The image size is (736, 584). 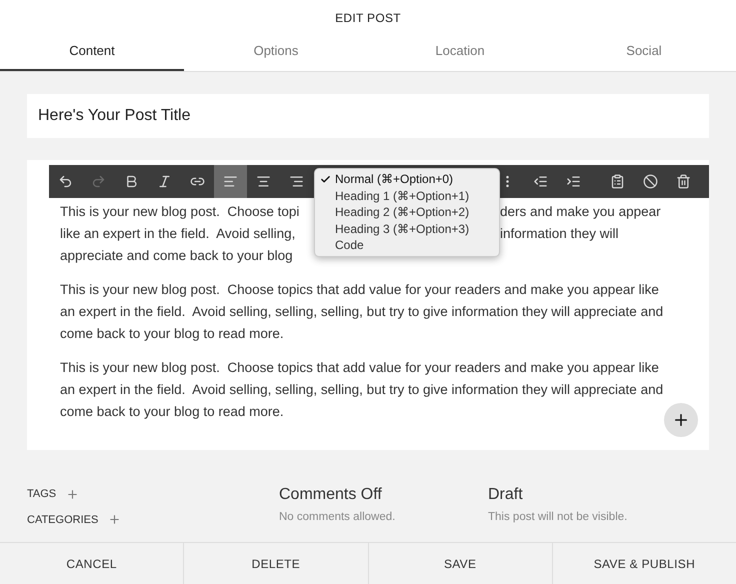 What do you see at coordinates (407, 179) in the screenshot?
I see `menu-item: Normal (⌘+Option+0)` at bounding box center [407, 179].